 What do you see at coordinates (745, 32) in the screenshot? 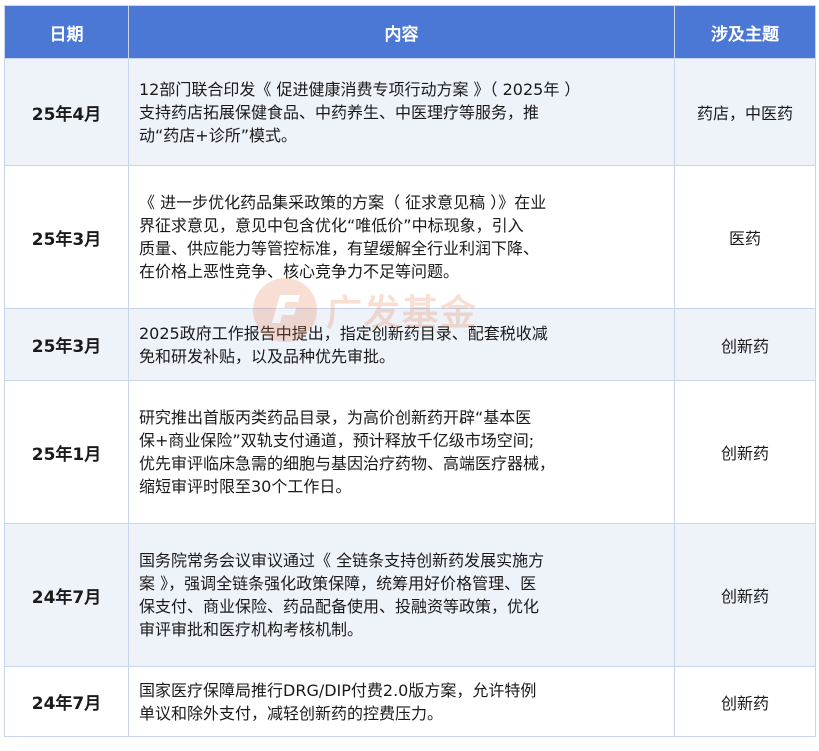
I see `header-topic: 涉及主题` at bounding box center [745, 32].